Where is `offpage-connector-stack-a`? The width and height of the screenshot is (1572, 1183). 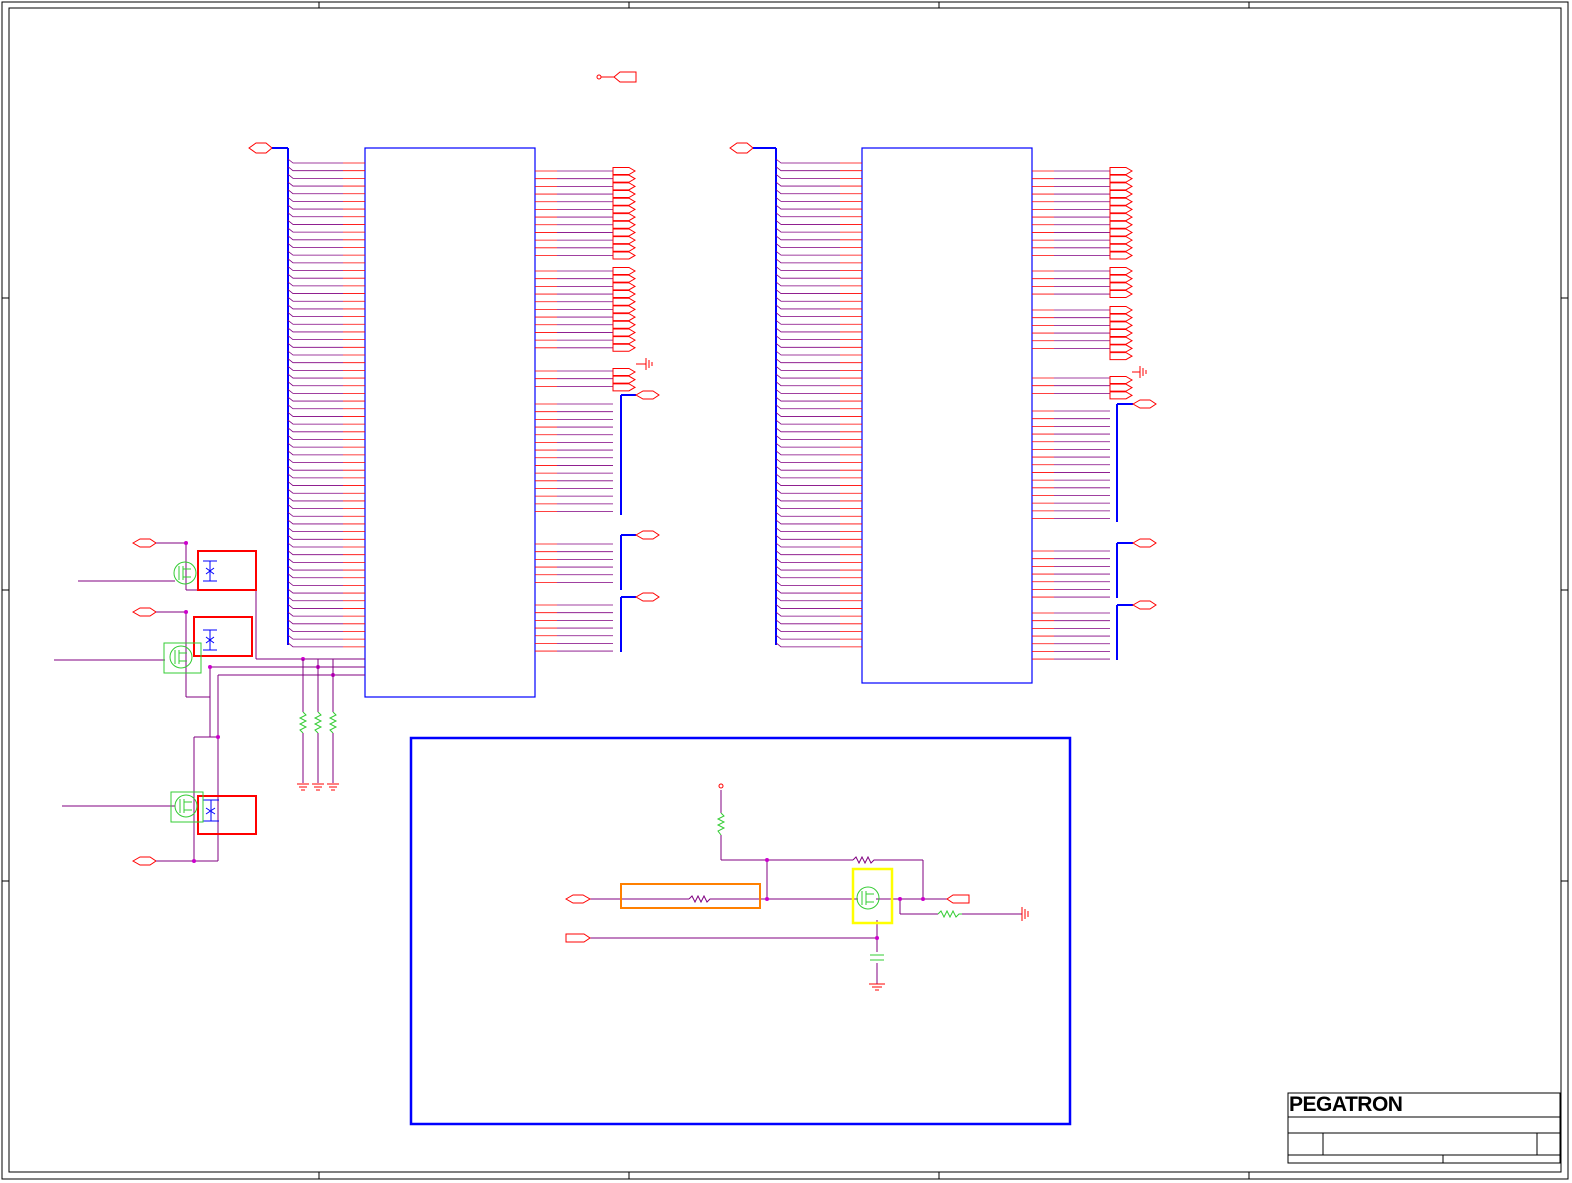
offpage-connector-stack-a is located at coordinates (624, 279).